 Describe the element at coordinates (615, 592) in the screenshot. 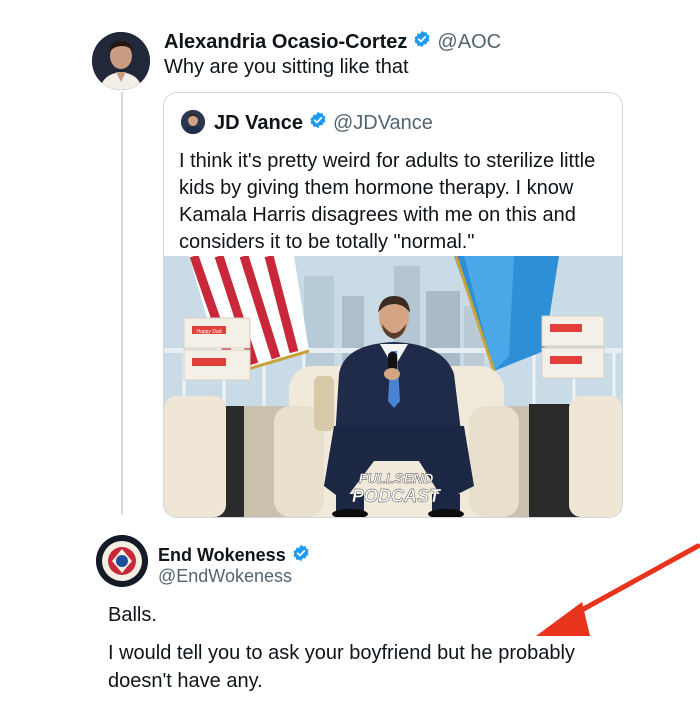

I see `red-arrow-icon` at that location.